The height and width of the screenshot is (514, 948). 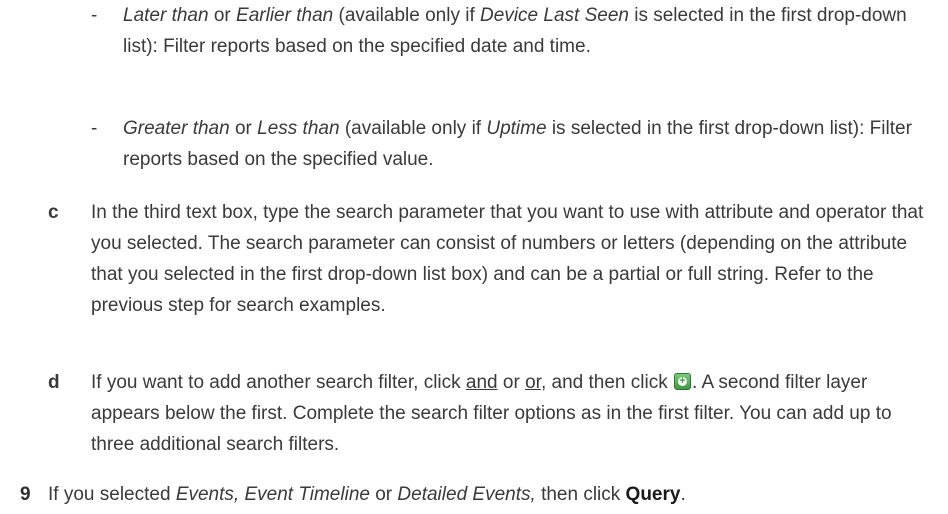 I want to click on step-9-text-end: ., so click(x=683, y=494).